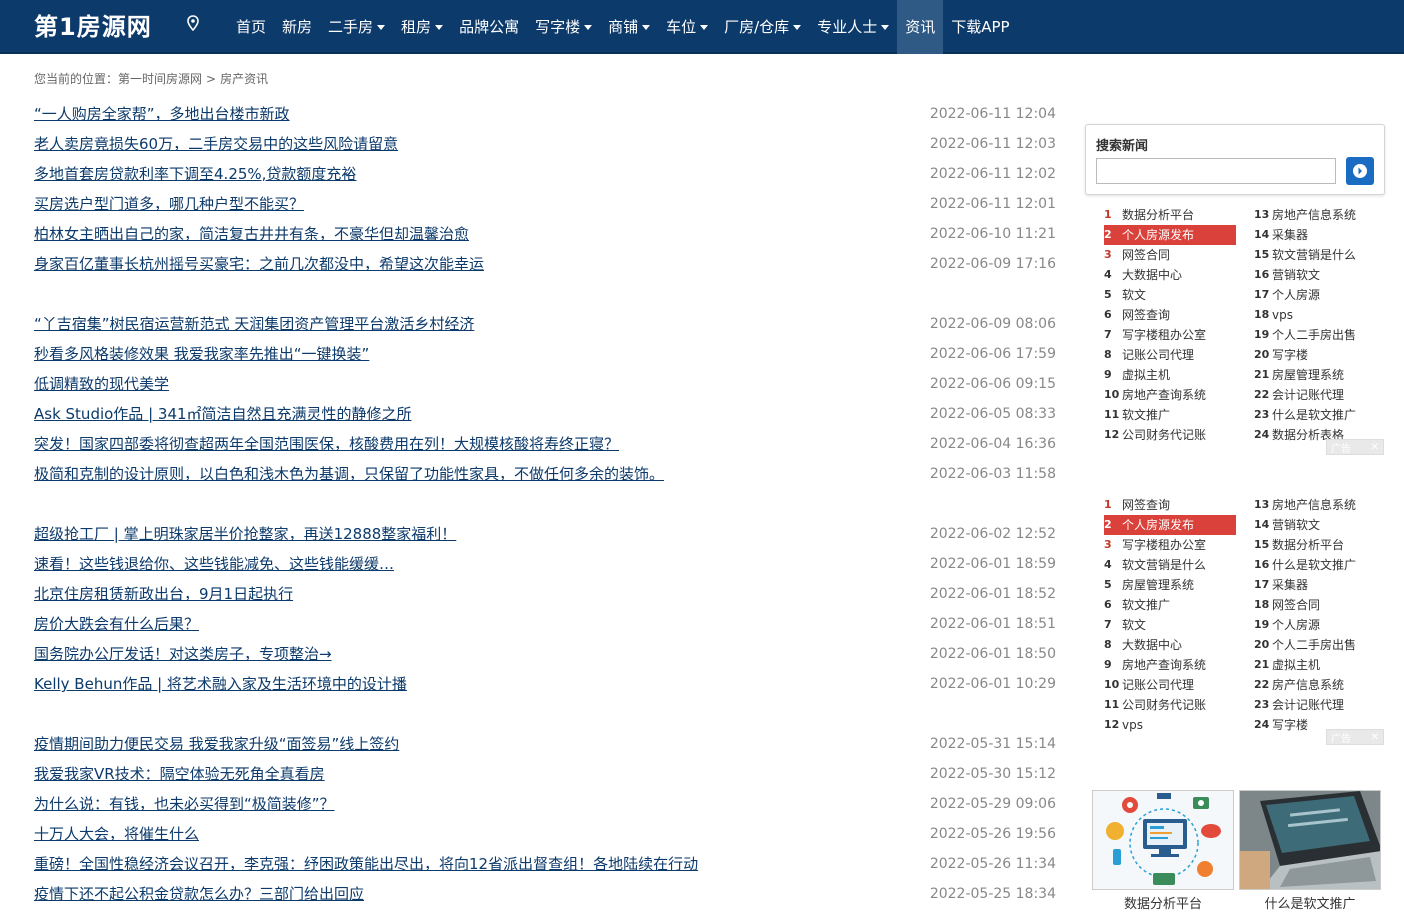  Describe the element at coordinates (762, 27) in the screenshot. I see `nav-item: 厂房/仓库` at that location.